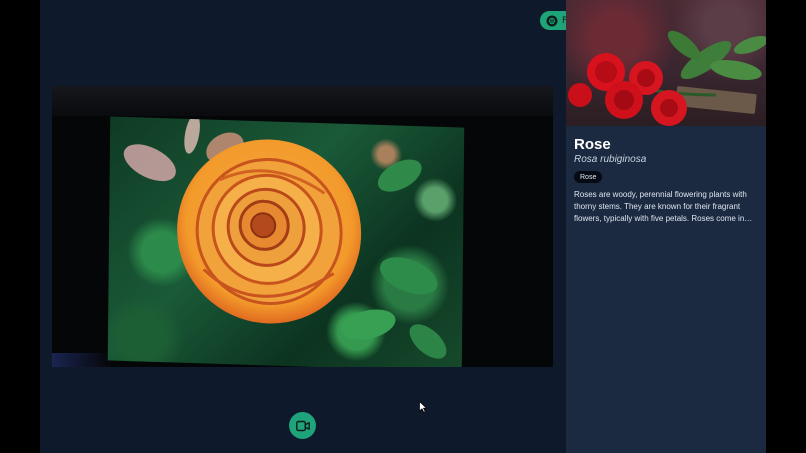 Image resolution: width=806 pixels, height=453 pixels. I want to click on record-video-button, so click(302, 425).